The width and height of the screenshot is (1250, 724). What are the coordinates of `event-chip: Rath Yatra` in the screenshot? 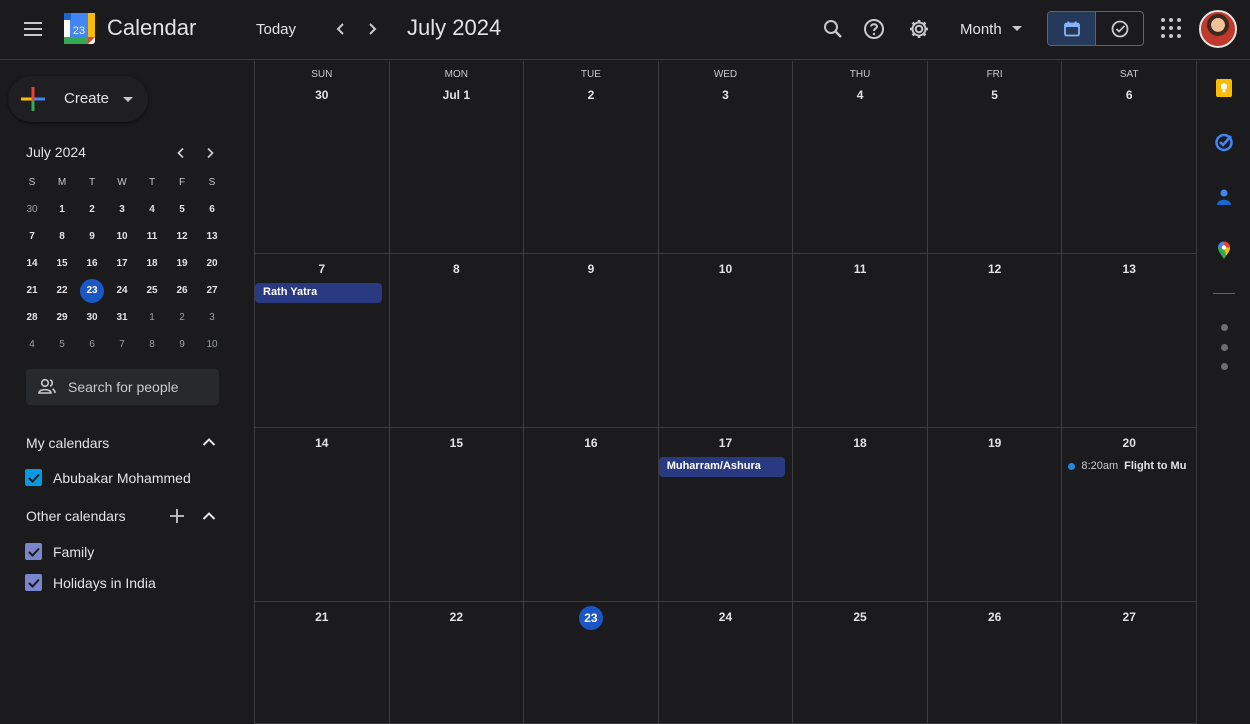 It's located at (318, 293).